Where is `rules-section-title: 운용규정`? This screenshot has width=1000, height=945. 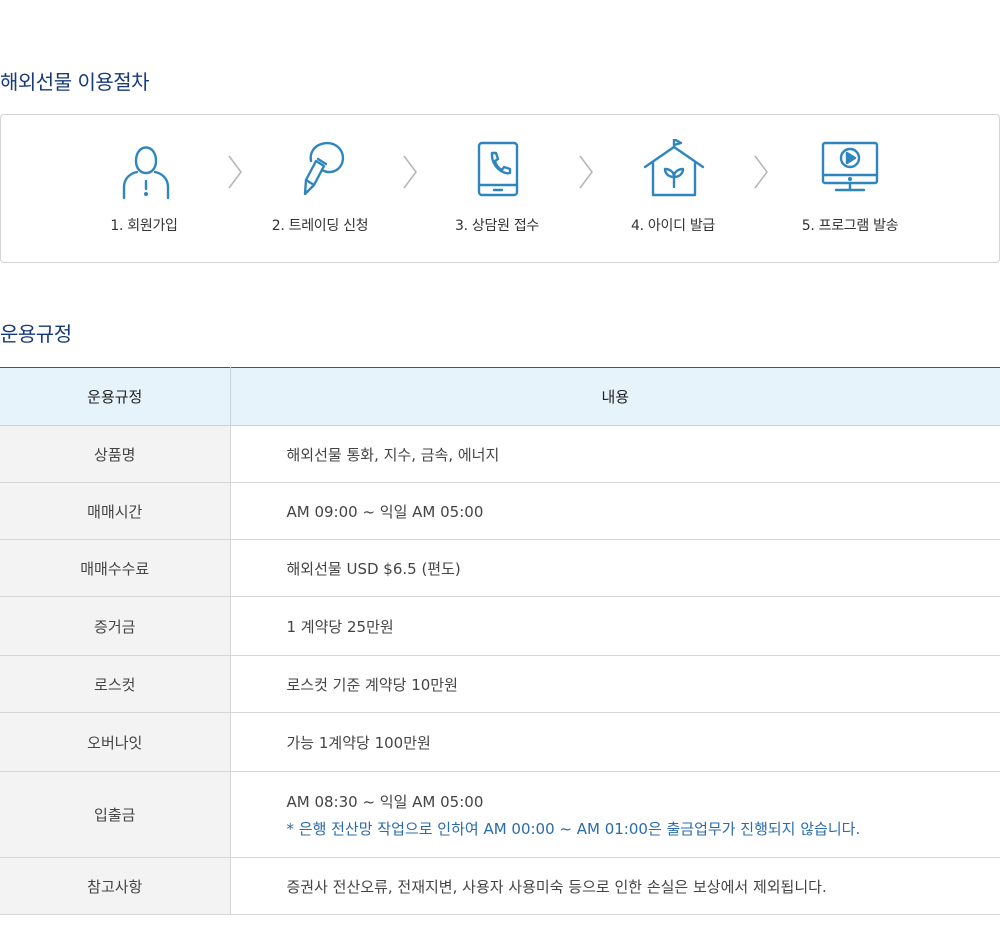 rules-section-title: 운용규정 is located at coordinates (36, 334).